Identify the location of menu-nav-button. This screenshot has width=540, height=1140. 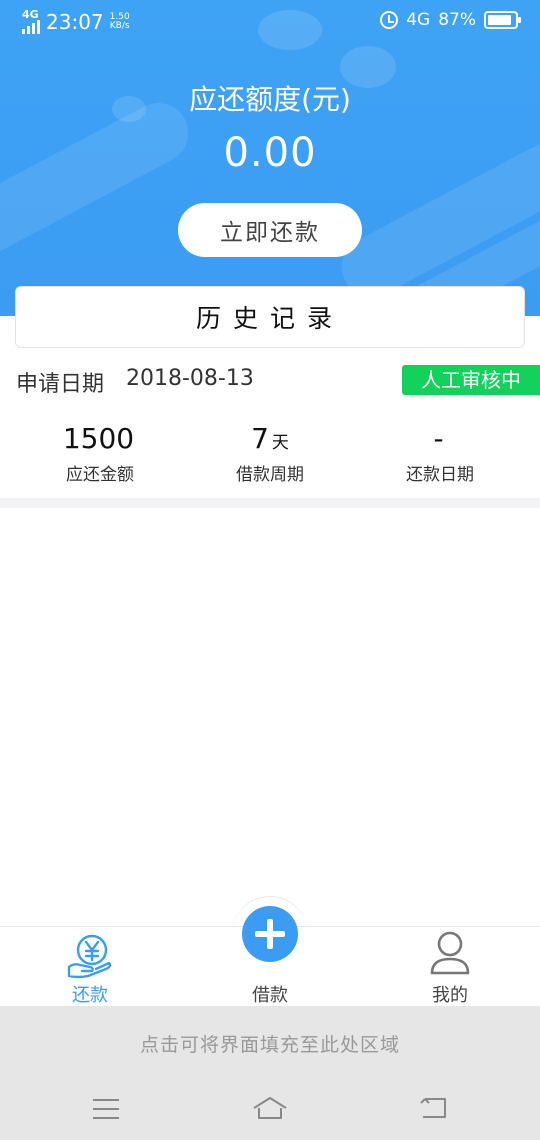
(106, 1108).